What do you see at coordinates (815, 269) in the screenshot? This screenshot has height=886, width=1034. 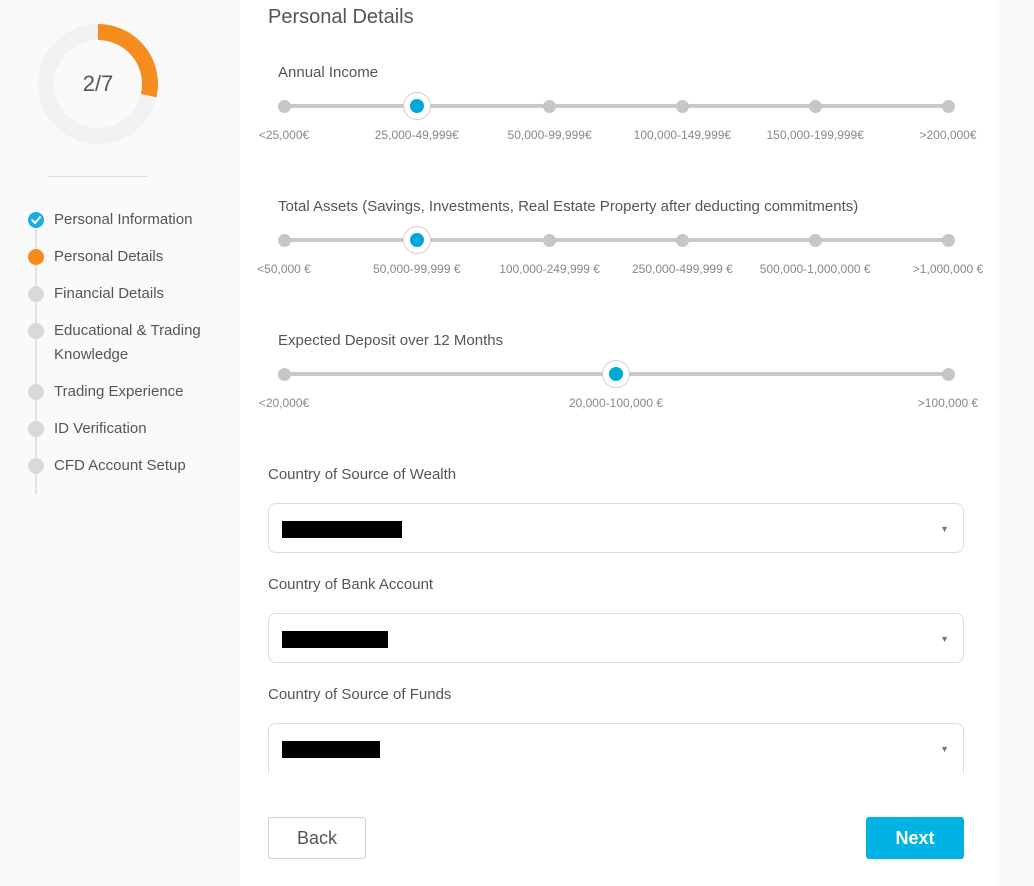 I see `slider-option-label: 500,000-1,000,000 €` at bounding box center [815, 269].